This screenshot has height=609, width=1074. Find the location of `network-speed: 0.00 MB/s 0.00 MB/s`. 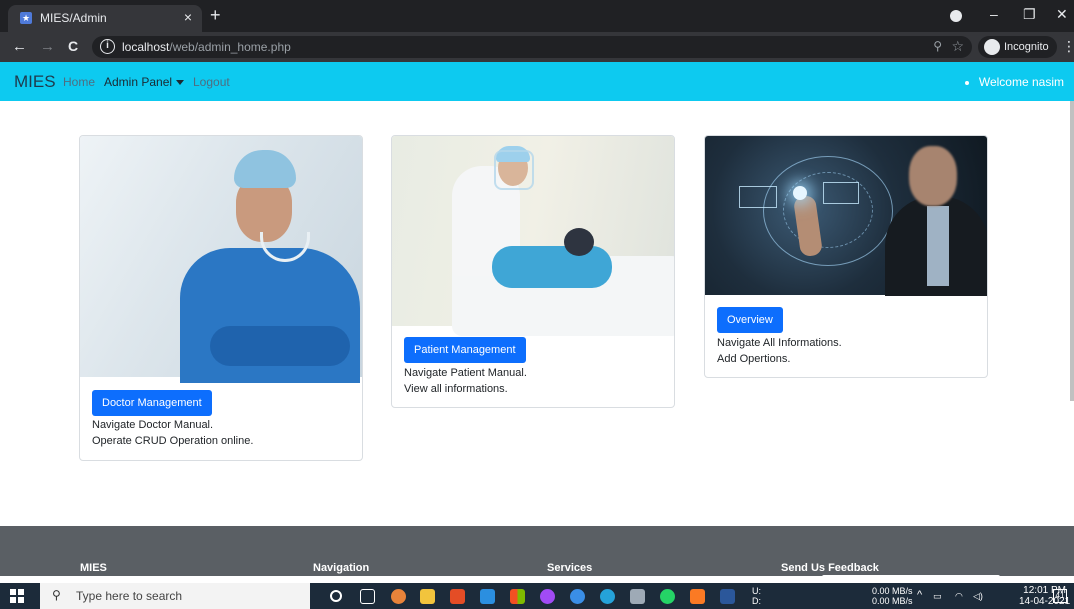

network-speed: 0.00 MB/s 0.00 MB/s is located at coordinates (892, 596).